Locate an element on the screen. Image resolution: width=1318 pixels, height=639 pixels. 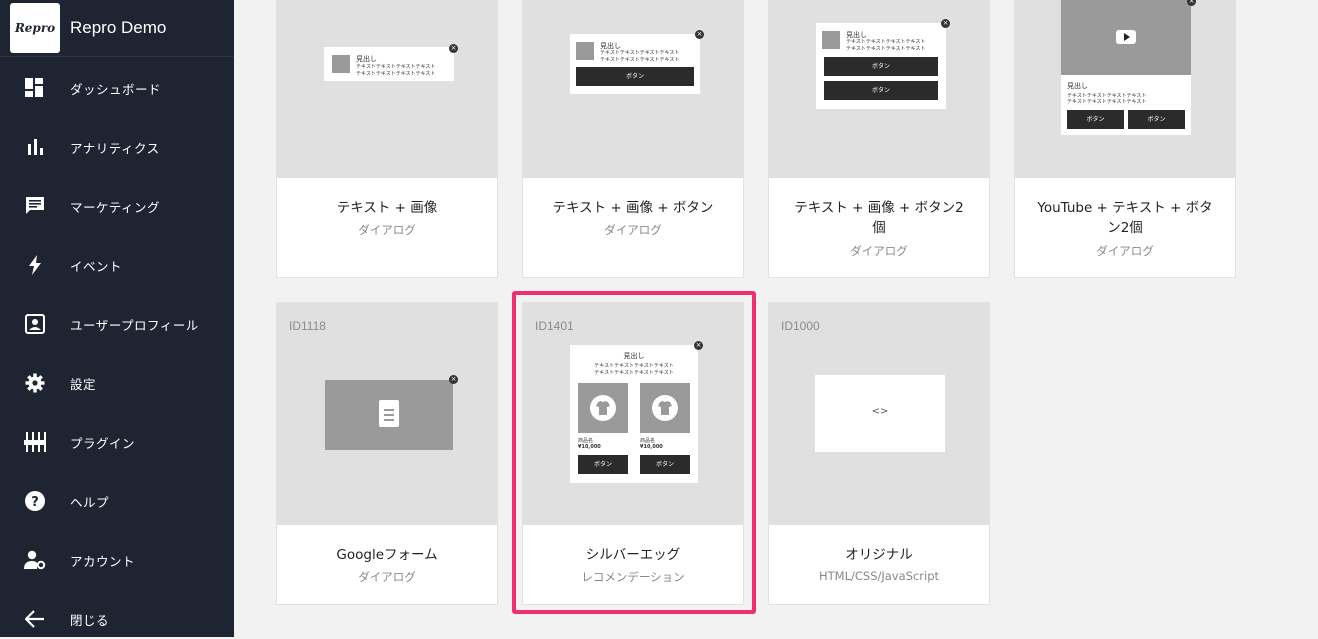
nav-item-plugins: プラグイン is located at coordinates (117, 442).